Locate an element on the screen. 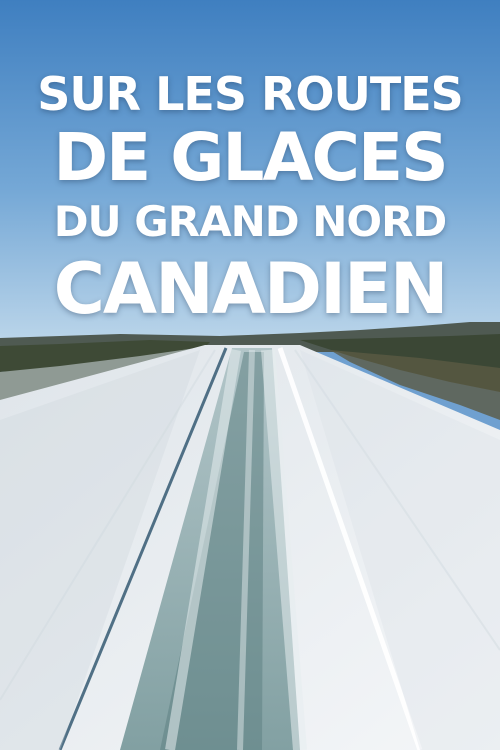 The image size is (500, 750). title-line-1: SUR LES ROUTES is located at coordinates (250, 94).